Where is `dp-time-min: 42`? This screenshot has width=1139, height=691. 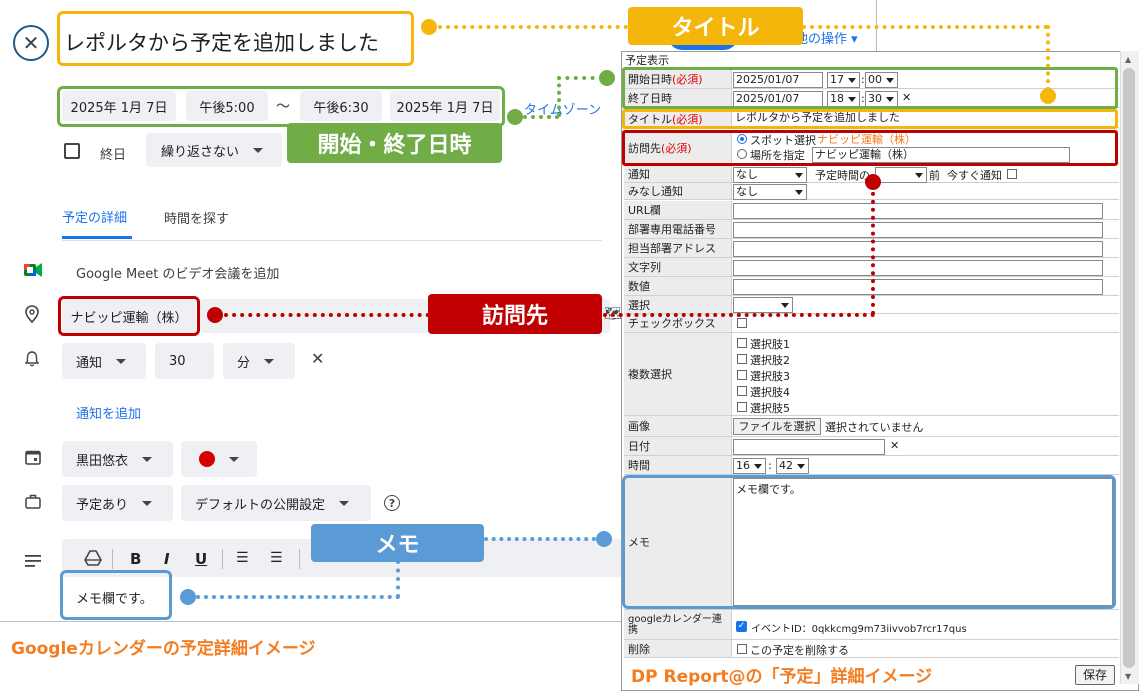
dp-time-min: 42 is located at coordinates (792, 466).